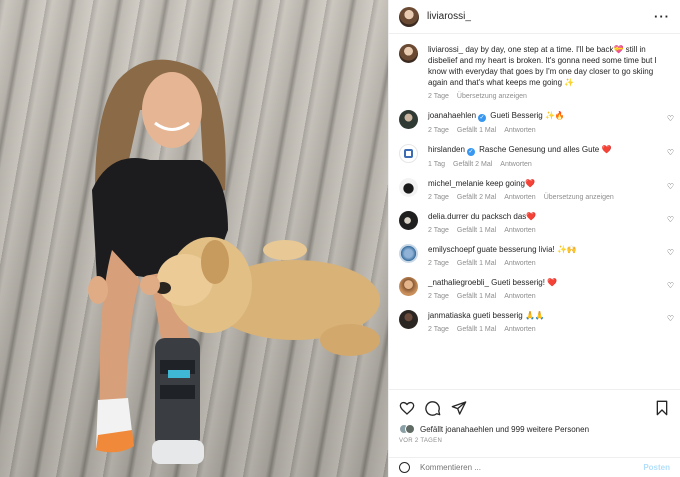 Image resolution: width=680 pixels, height=477 pixels. I want to click on comment-username: hirslanden, so click(446, 149).